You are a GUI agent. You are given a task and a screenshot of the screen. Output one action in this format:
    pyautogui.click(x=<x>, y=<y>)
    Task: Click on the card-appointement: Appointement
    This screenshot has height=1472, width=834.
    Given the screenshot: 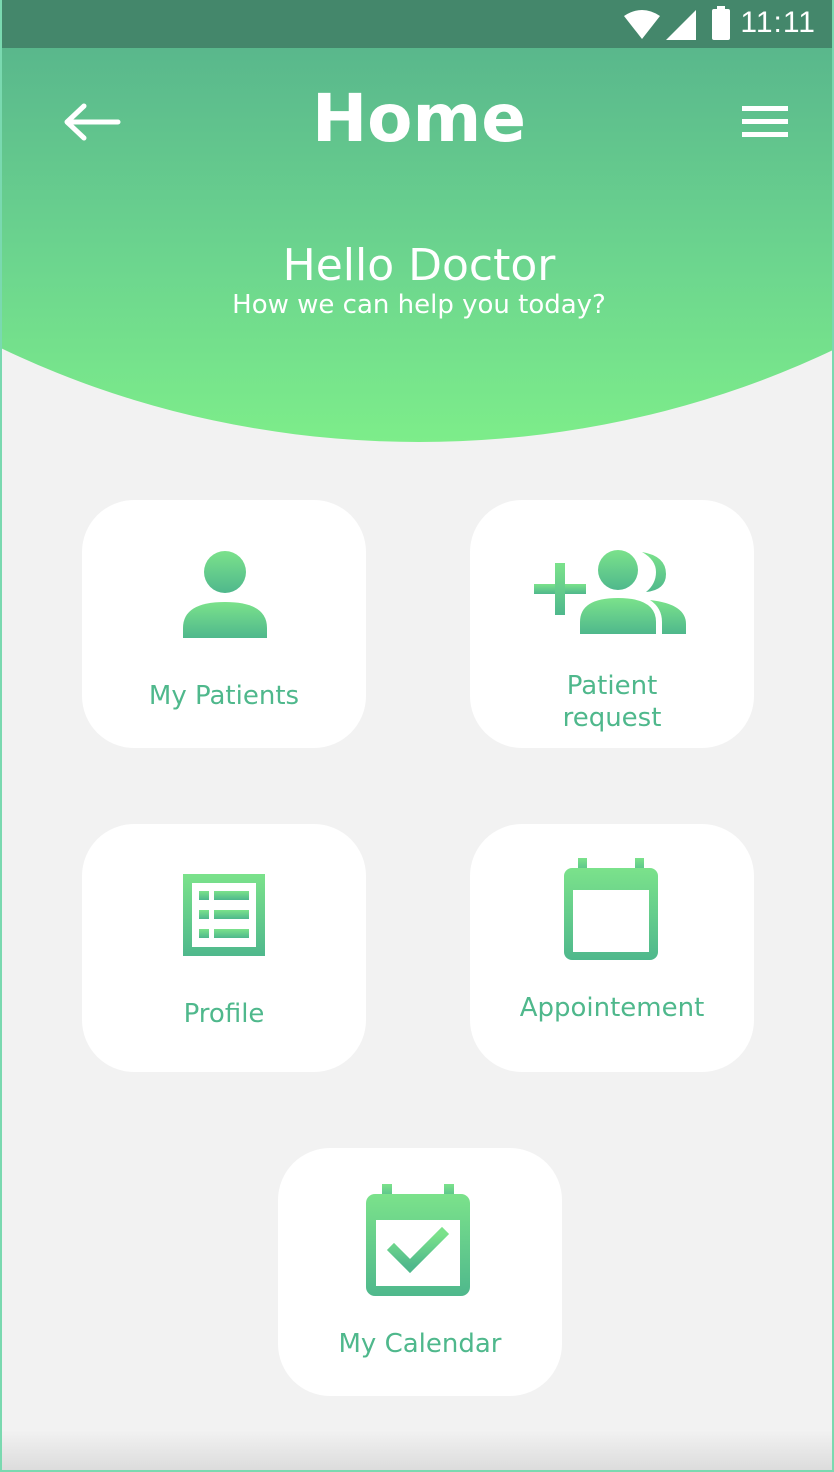 What is the action you would take?
    pyautogui.click(x=612, y=948)
    